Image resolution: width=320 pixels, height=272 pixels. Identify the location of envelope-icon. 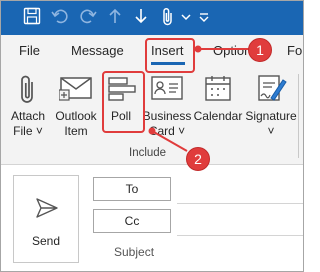
(75, 91).